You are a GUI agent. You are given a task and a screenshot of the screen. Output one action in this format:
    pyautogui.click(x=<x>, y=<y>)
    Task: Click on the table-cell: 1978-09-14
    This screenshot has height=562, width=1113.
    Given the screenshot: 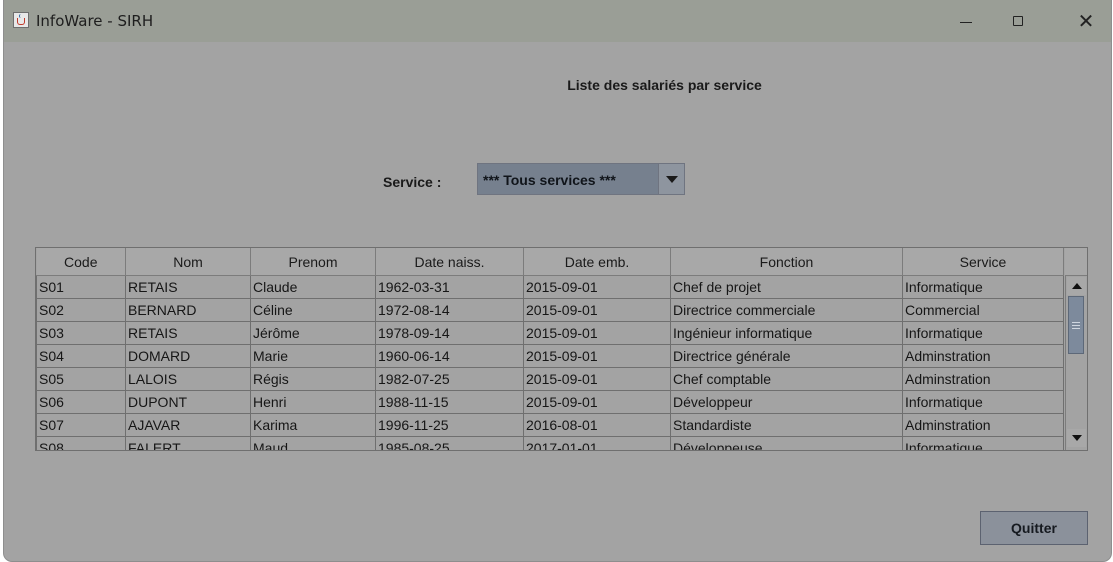 What is the action you would take?
    pyautogui.click(x=449, y=333)
    